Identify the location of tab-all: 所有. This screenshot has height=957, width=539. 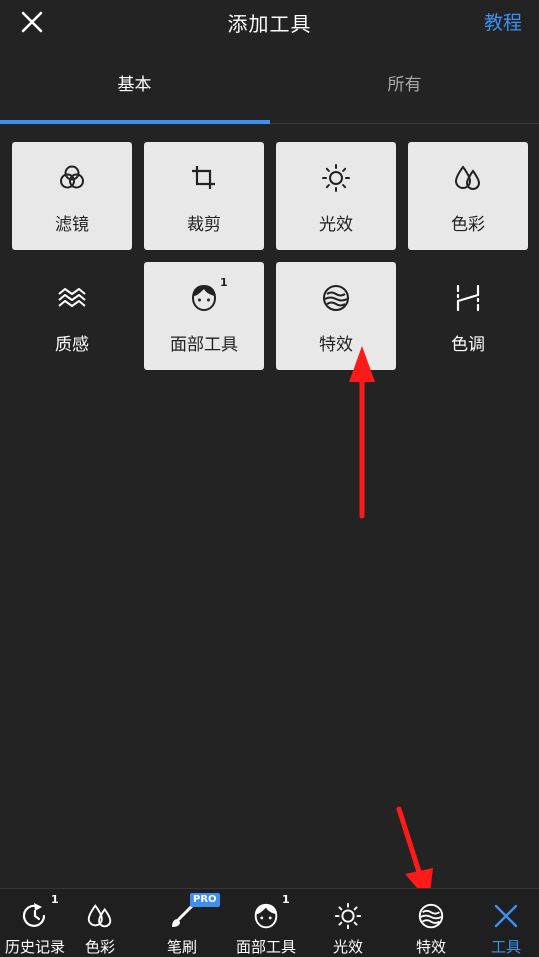
(404, 94).